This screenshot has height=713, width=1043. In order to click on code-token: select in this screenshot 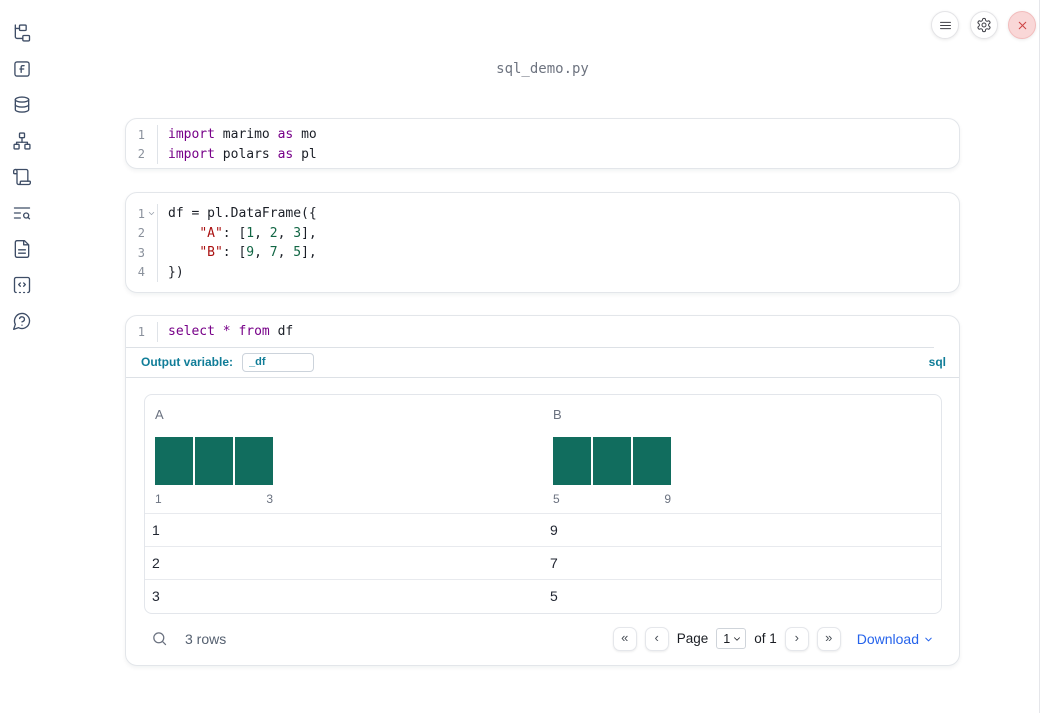, I will do `click(191, 332)`.